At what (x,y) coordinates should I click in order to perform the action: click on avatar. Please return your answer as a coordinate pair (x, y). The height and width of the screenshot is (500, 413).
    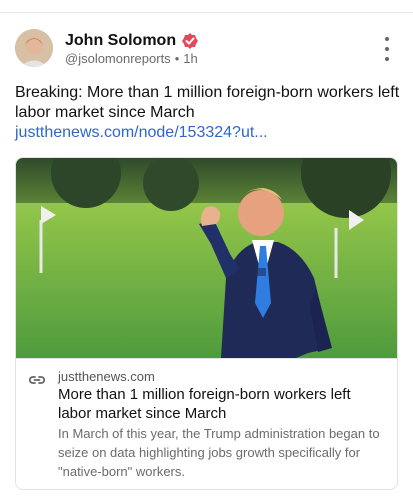
    Looking at the image, I should click on (34, 48).